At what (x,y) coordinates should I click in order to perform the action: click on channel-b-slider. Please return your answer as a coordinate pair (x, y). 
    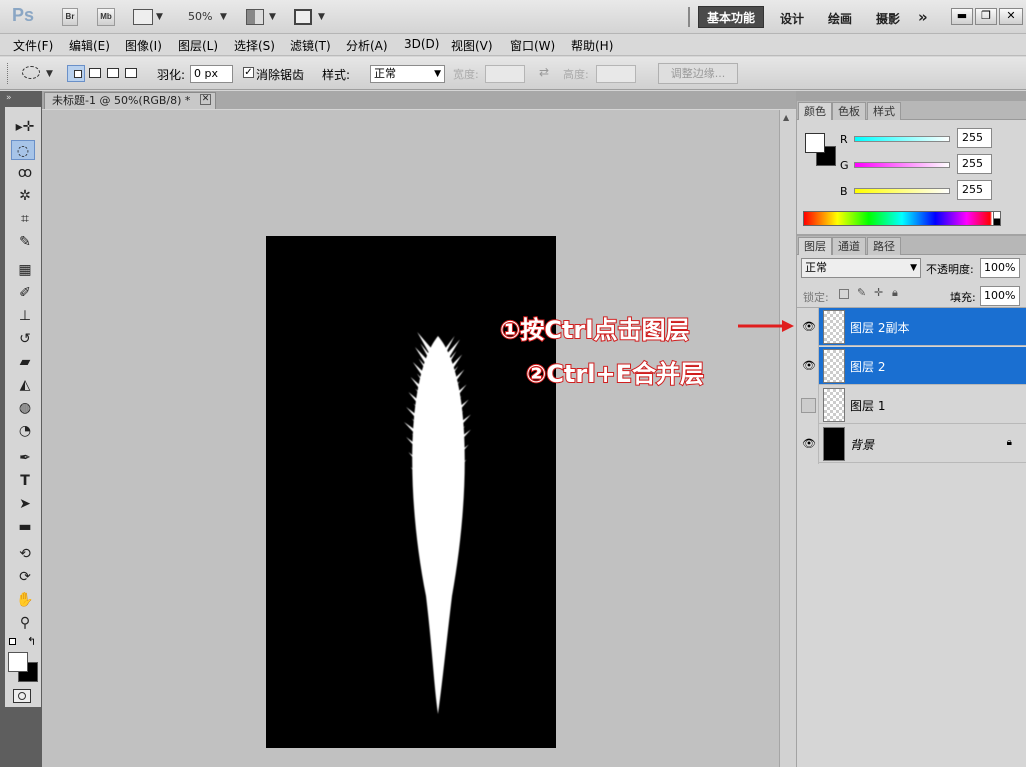
    Looking at the image, I should click on (902, 191).